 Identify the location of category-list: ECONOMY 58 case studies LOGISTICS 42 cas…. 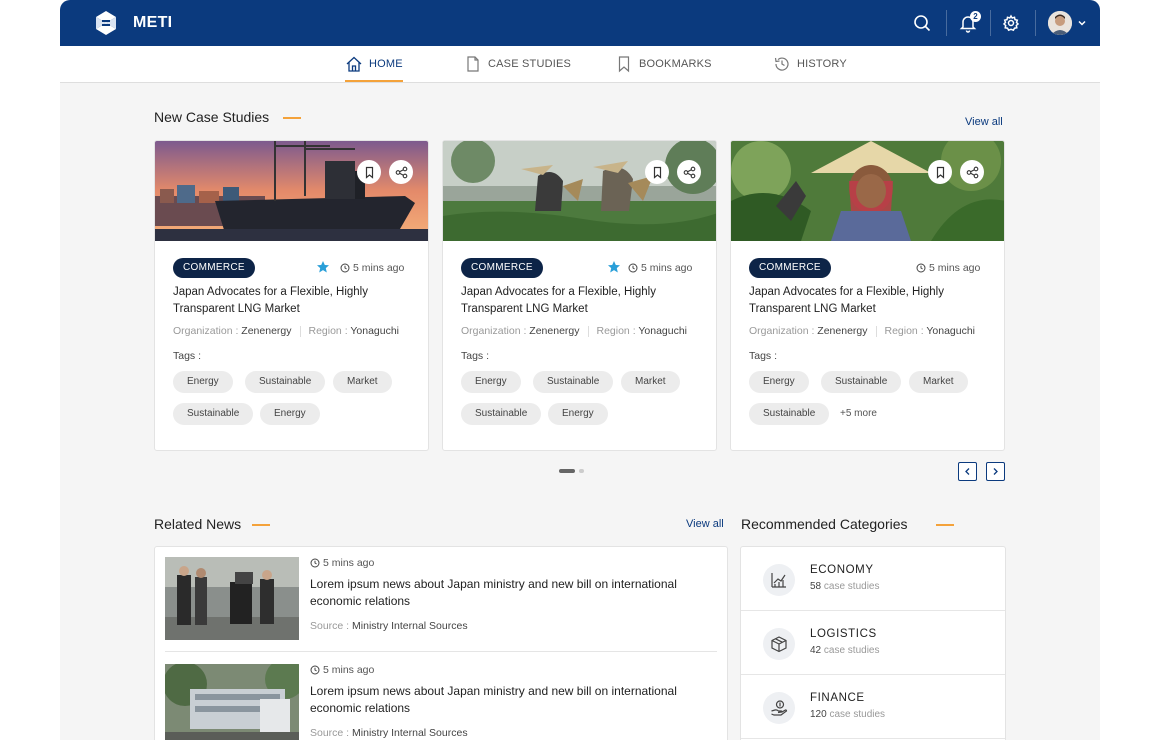
(873, 643).